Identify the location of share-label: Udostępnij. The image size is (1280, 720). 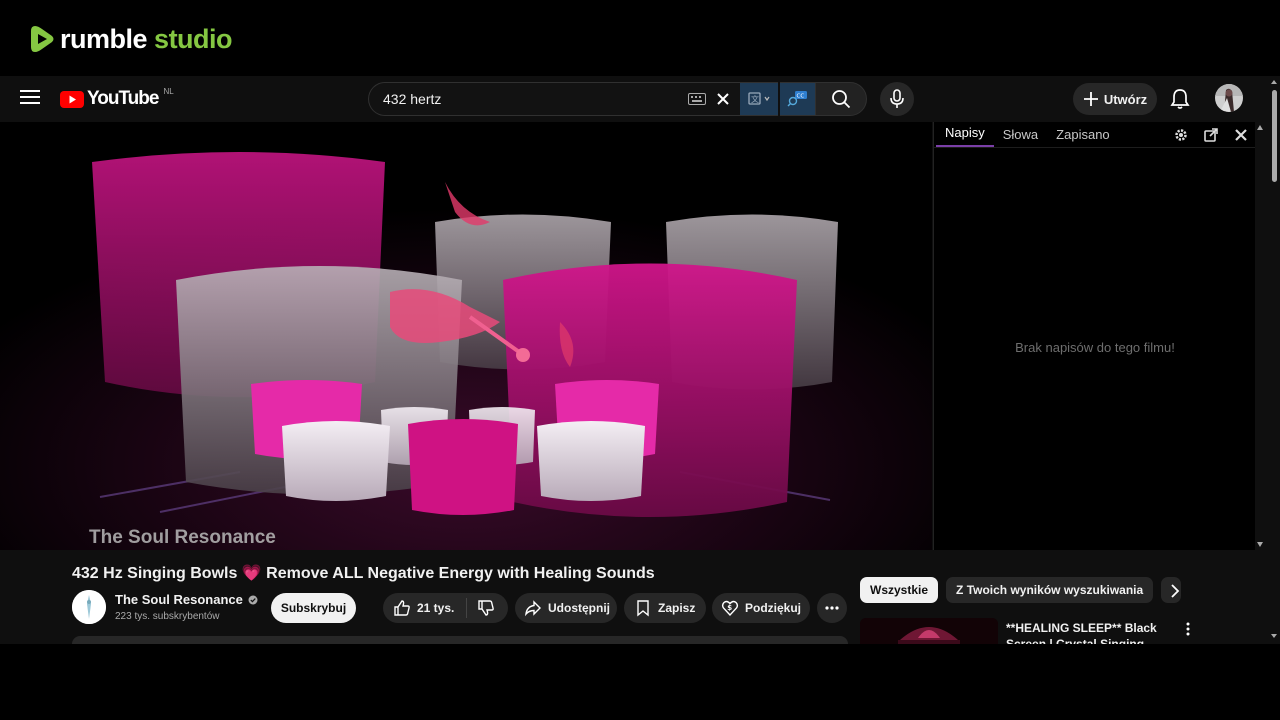
(579, 608).